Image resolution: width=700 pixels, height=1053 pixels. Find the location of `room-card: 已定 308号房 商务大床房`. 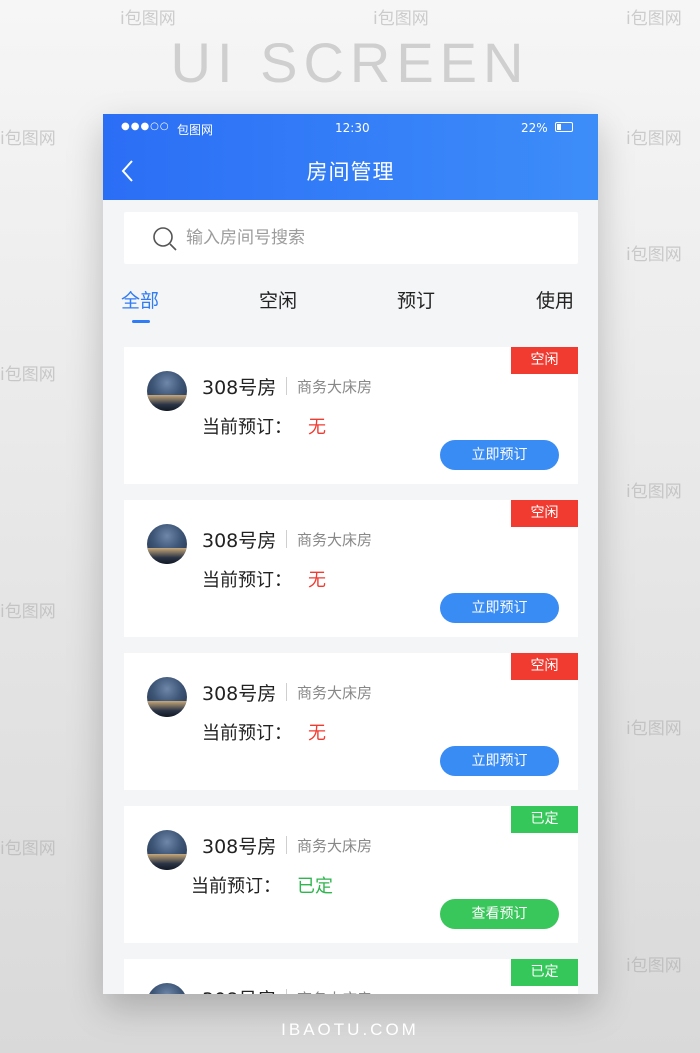

room-card: 已定 308号房 商务大床房 is located at coordinates (351, 976).